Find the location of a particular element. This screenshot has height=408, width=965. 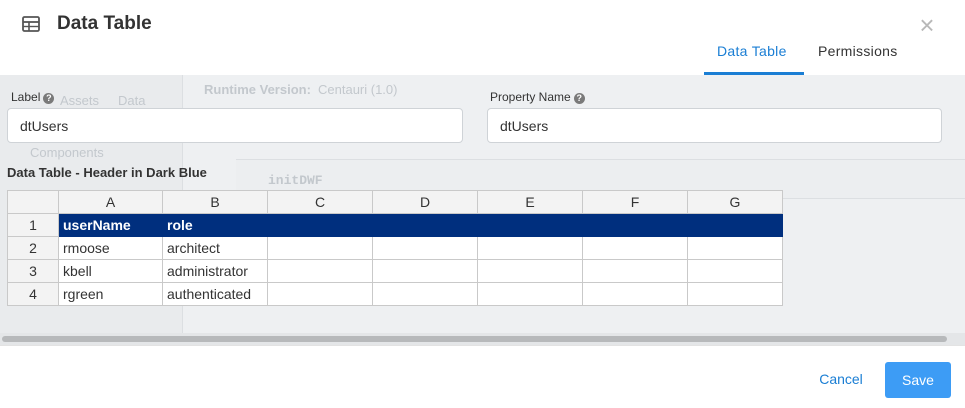

label-field-text: Label is located at coordinates (26, 97).